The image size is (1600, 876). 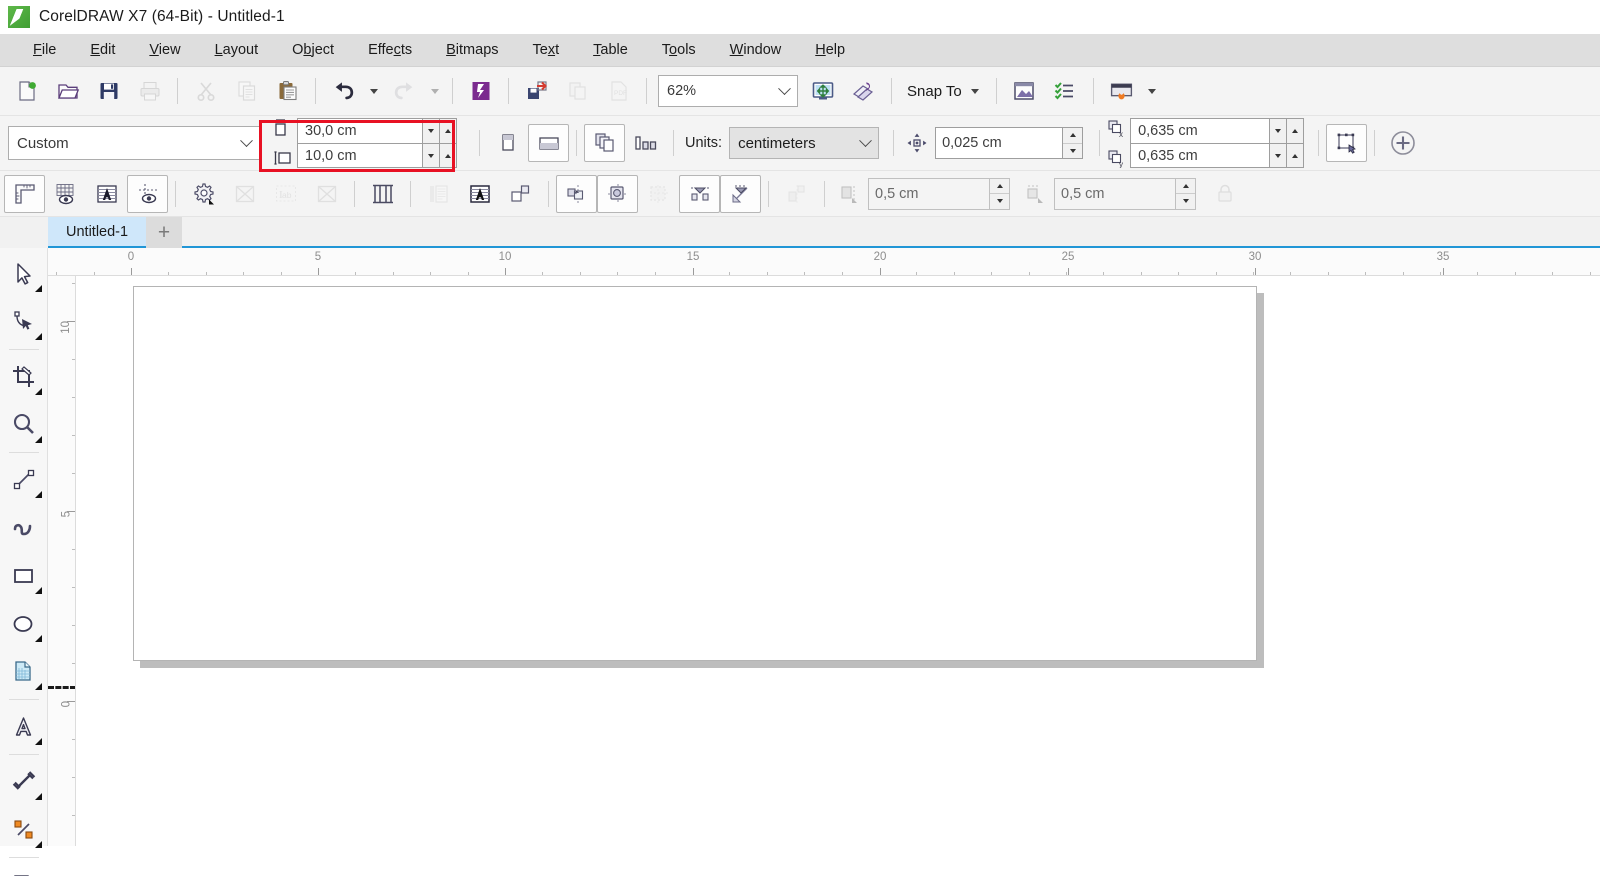 I want to click on show-grid-button, so click(x=65, y=194).